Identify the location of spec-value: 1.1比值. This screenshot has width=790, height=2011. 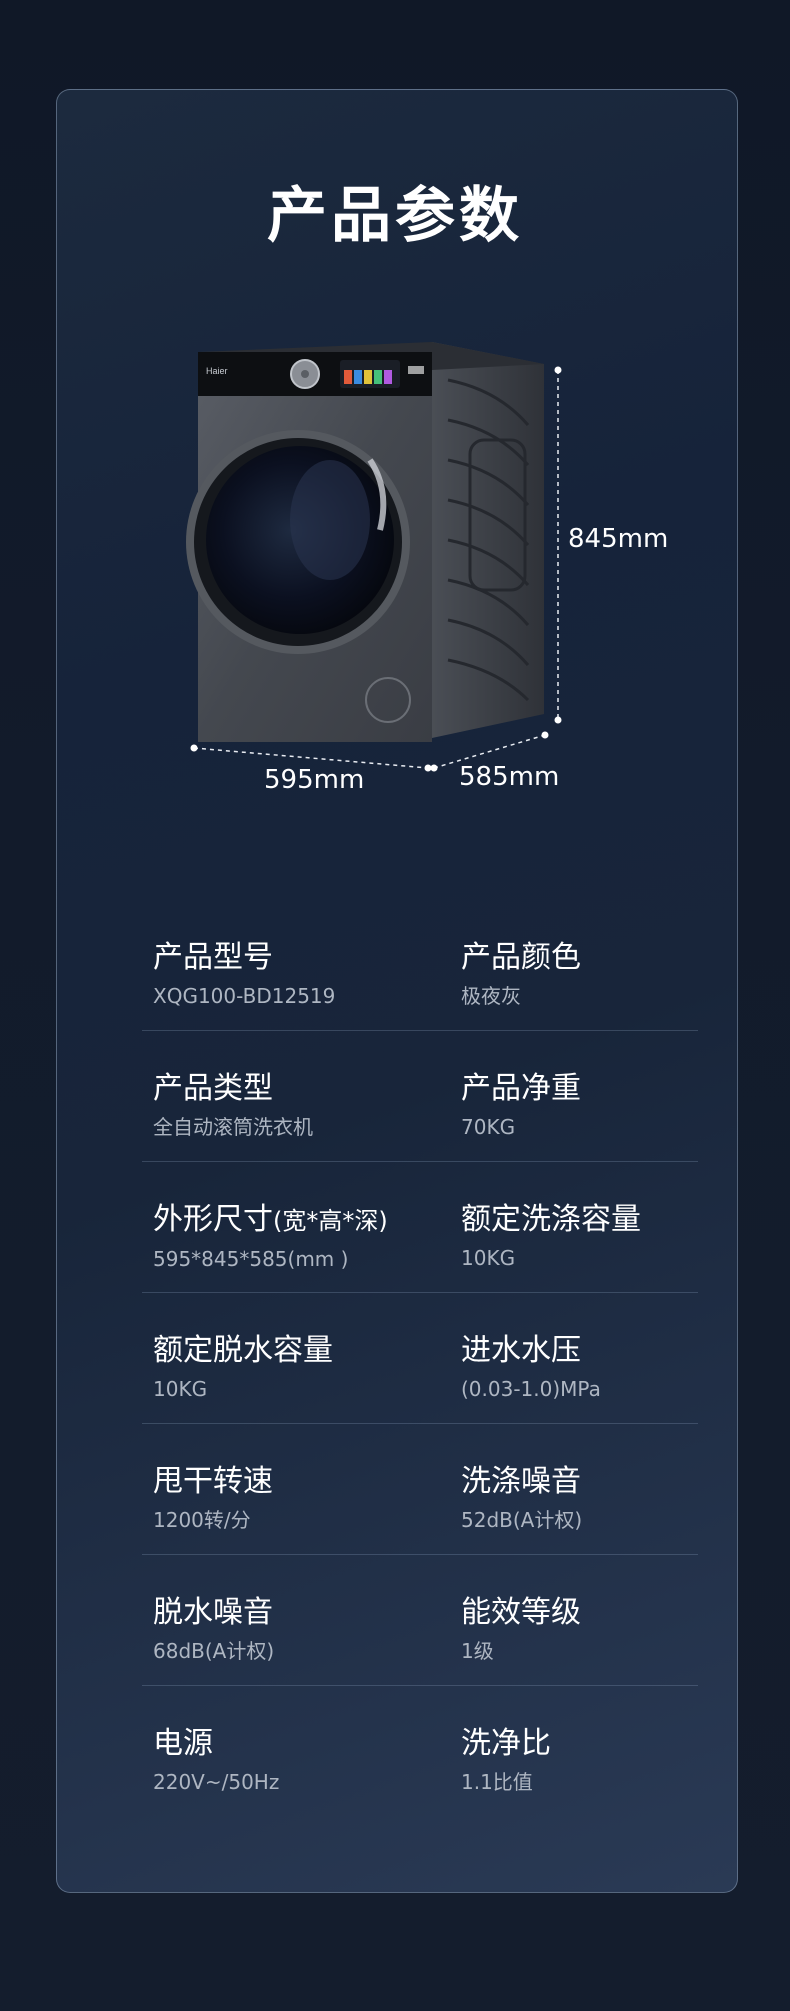
(497, 1782).